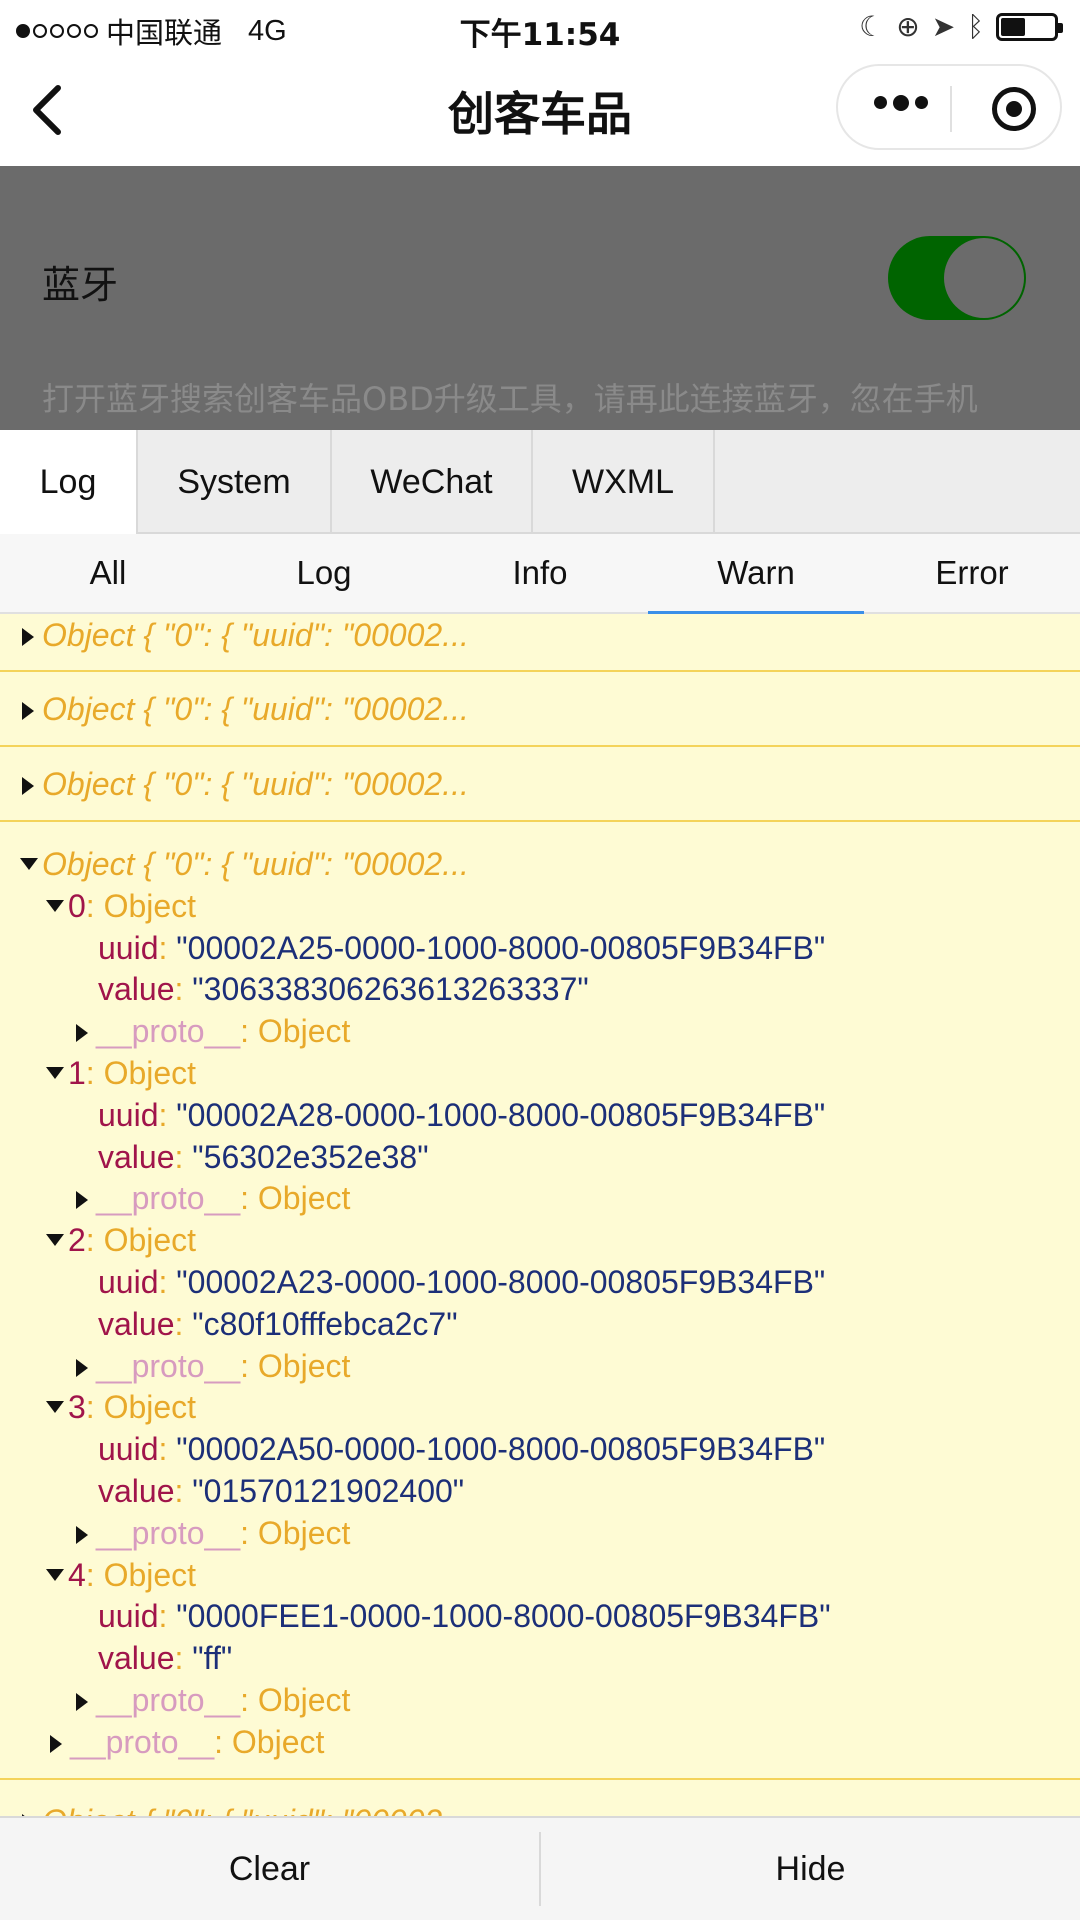 Image resolution: width=1080 pixels, height=1920 pixels. Describe the element at coordinates (77, 1407) in the screenshot. I see `item-index: 3` at that location.